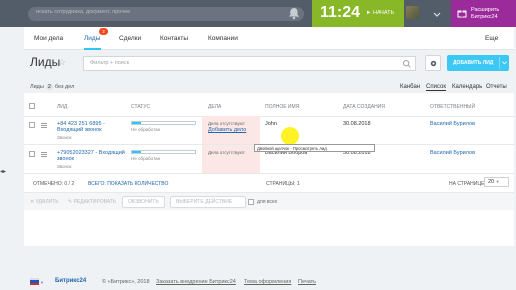  I want to click on row-1-responsible: Василий Бурилов, so click(452, 124).